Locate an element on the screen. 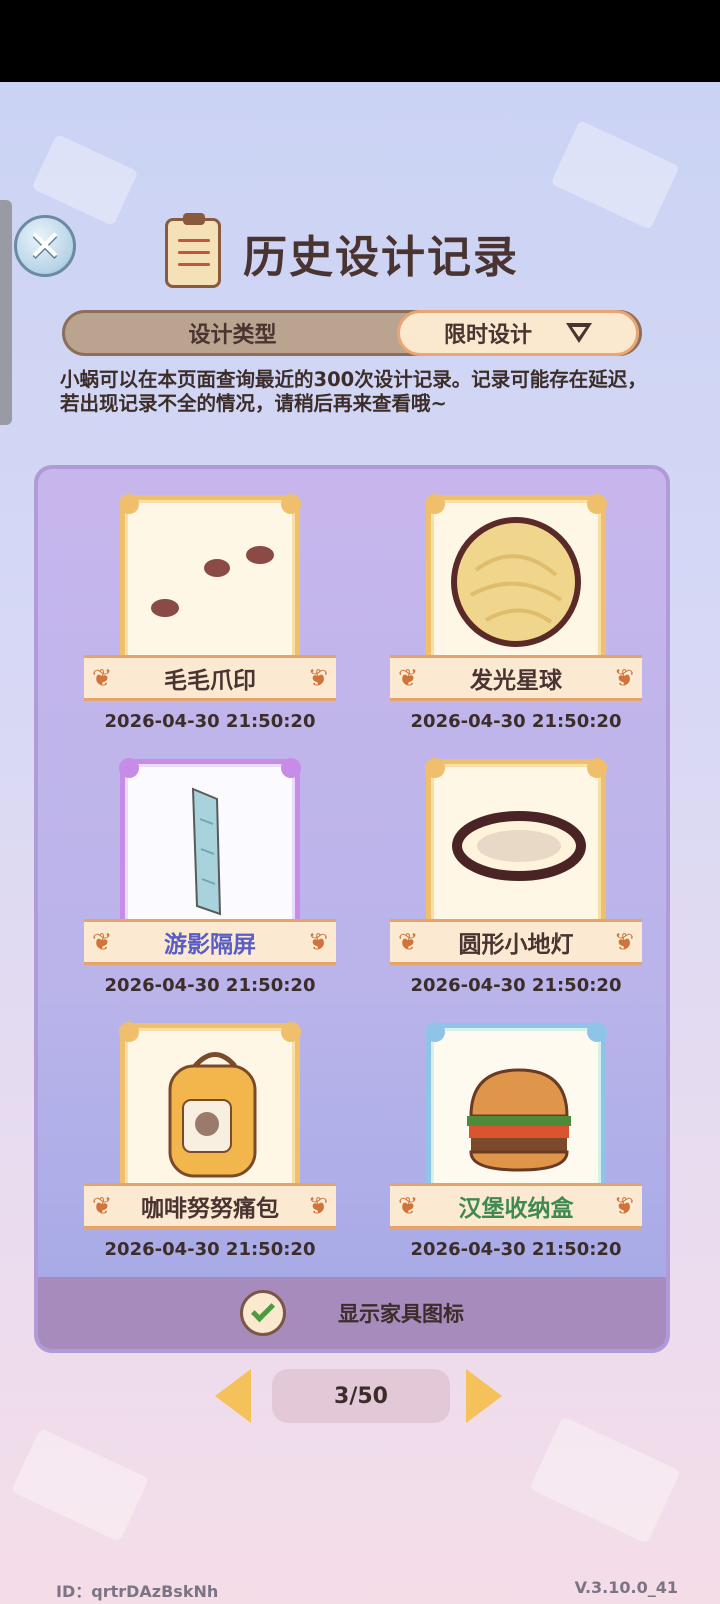  design-type-filter: 设计类型 限时设计 is located at coordinates (352, 333).